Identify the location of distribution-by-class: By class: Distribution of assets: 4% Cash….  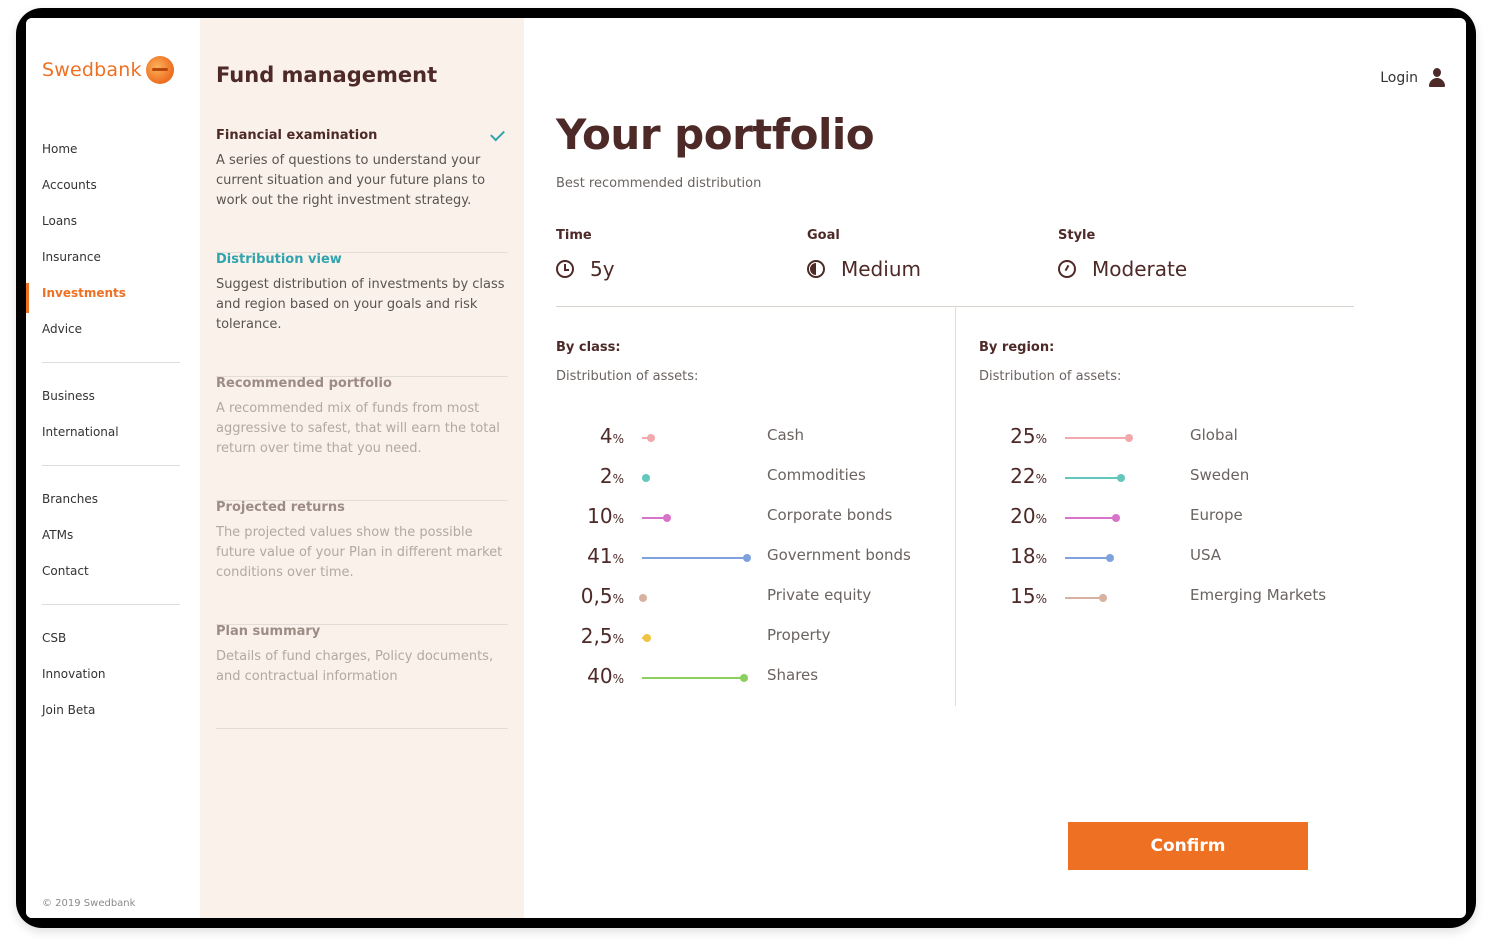
(733, 514).